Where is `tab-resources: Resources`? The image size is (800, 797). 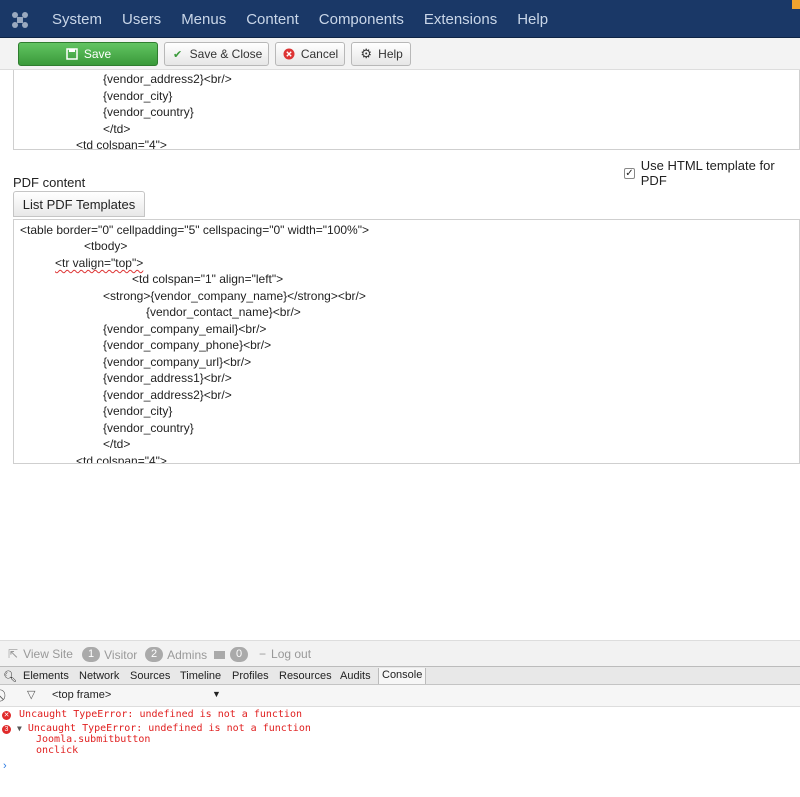 tab-resources: Resources is located at coordinates (305, 676).